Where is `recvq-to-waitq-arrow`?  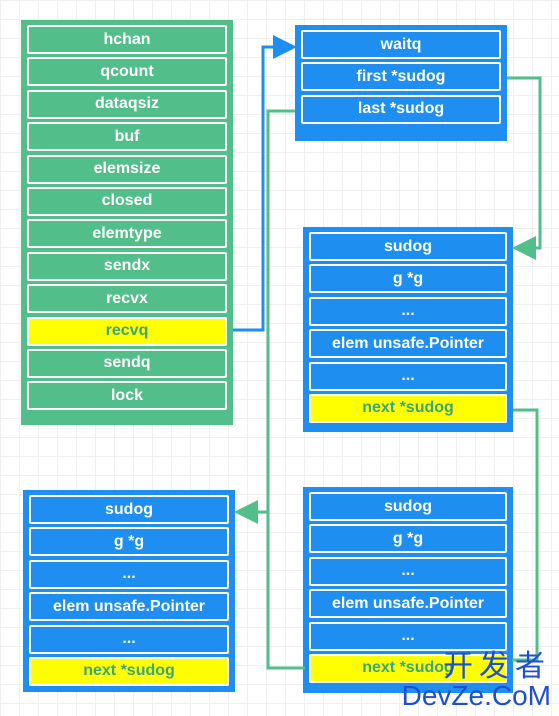
recvq-to-waitq-arrow is located at coordinates (265, 183).